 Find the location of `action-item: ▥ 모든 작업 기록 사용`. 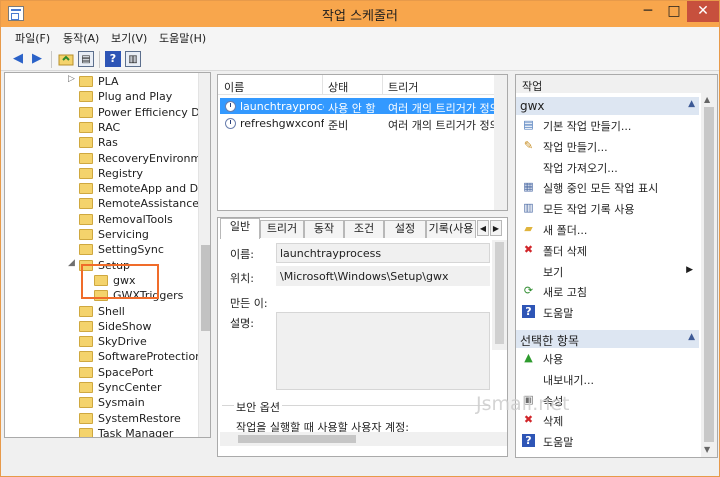

action-item: ▥ 모든 작업 기록 사용 is located at coordinates (607, 208).